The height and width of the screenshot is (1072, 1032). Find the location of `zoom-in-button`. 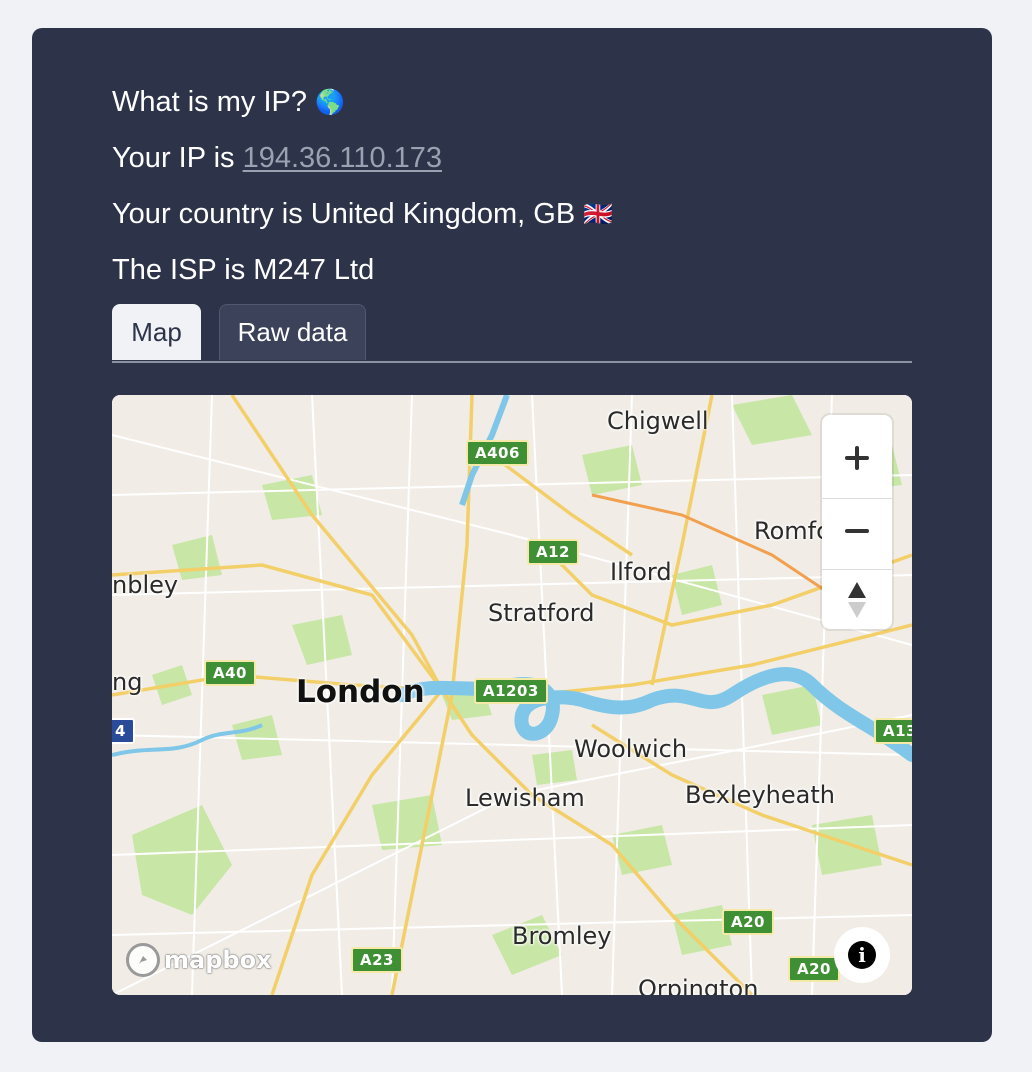

zoom-in-button is located at coordinates (857, 458).